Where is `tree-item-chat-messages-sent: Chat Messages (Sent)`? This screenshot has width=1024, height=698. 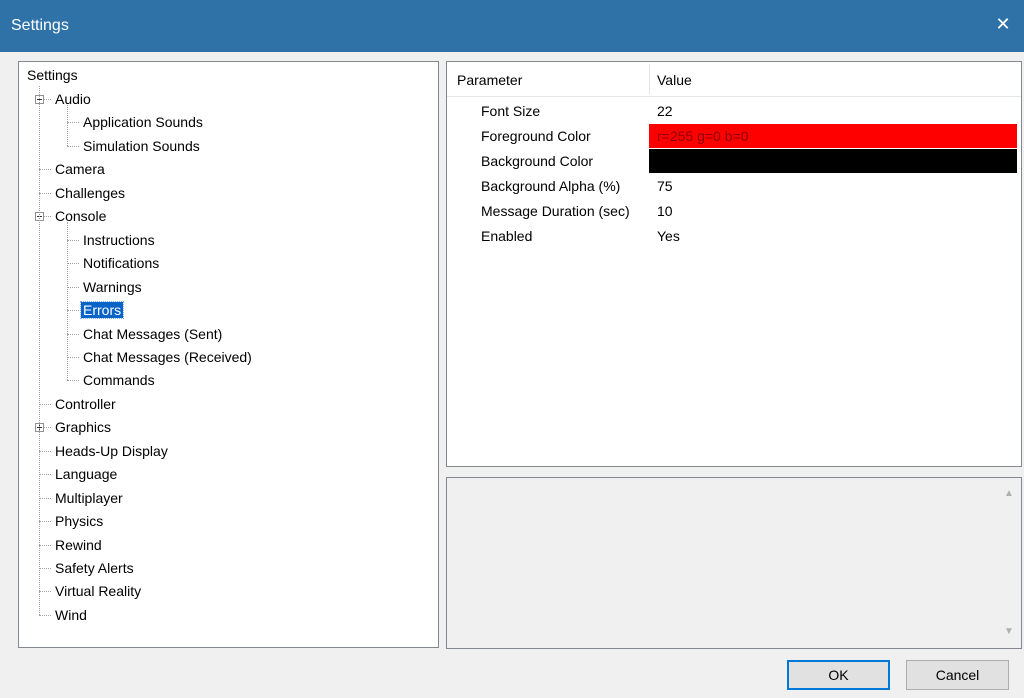
tree-item-chat-messages-sent: Chat Messages (Sent) is located at coordinates (152, 334).